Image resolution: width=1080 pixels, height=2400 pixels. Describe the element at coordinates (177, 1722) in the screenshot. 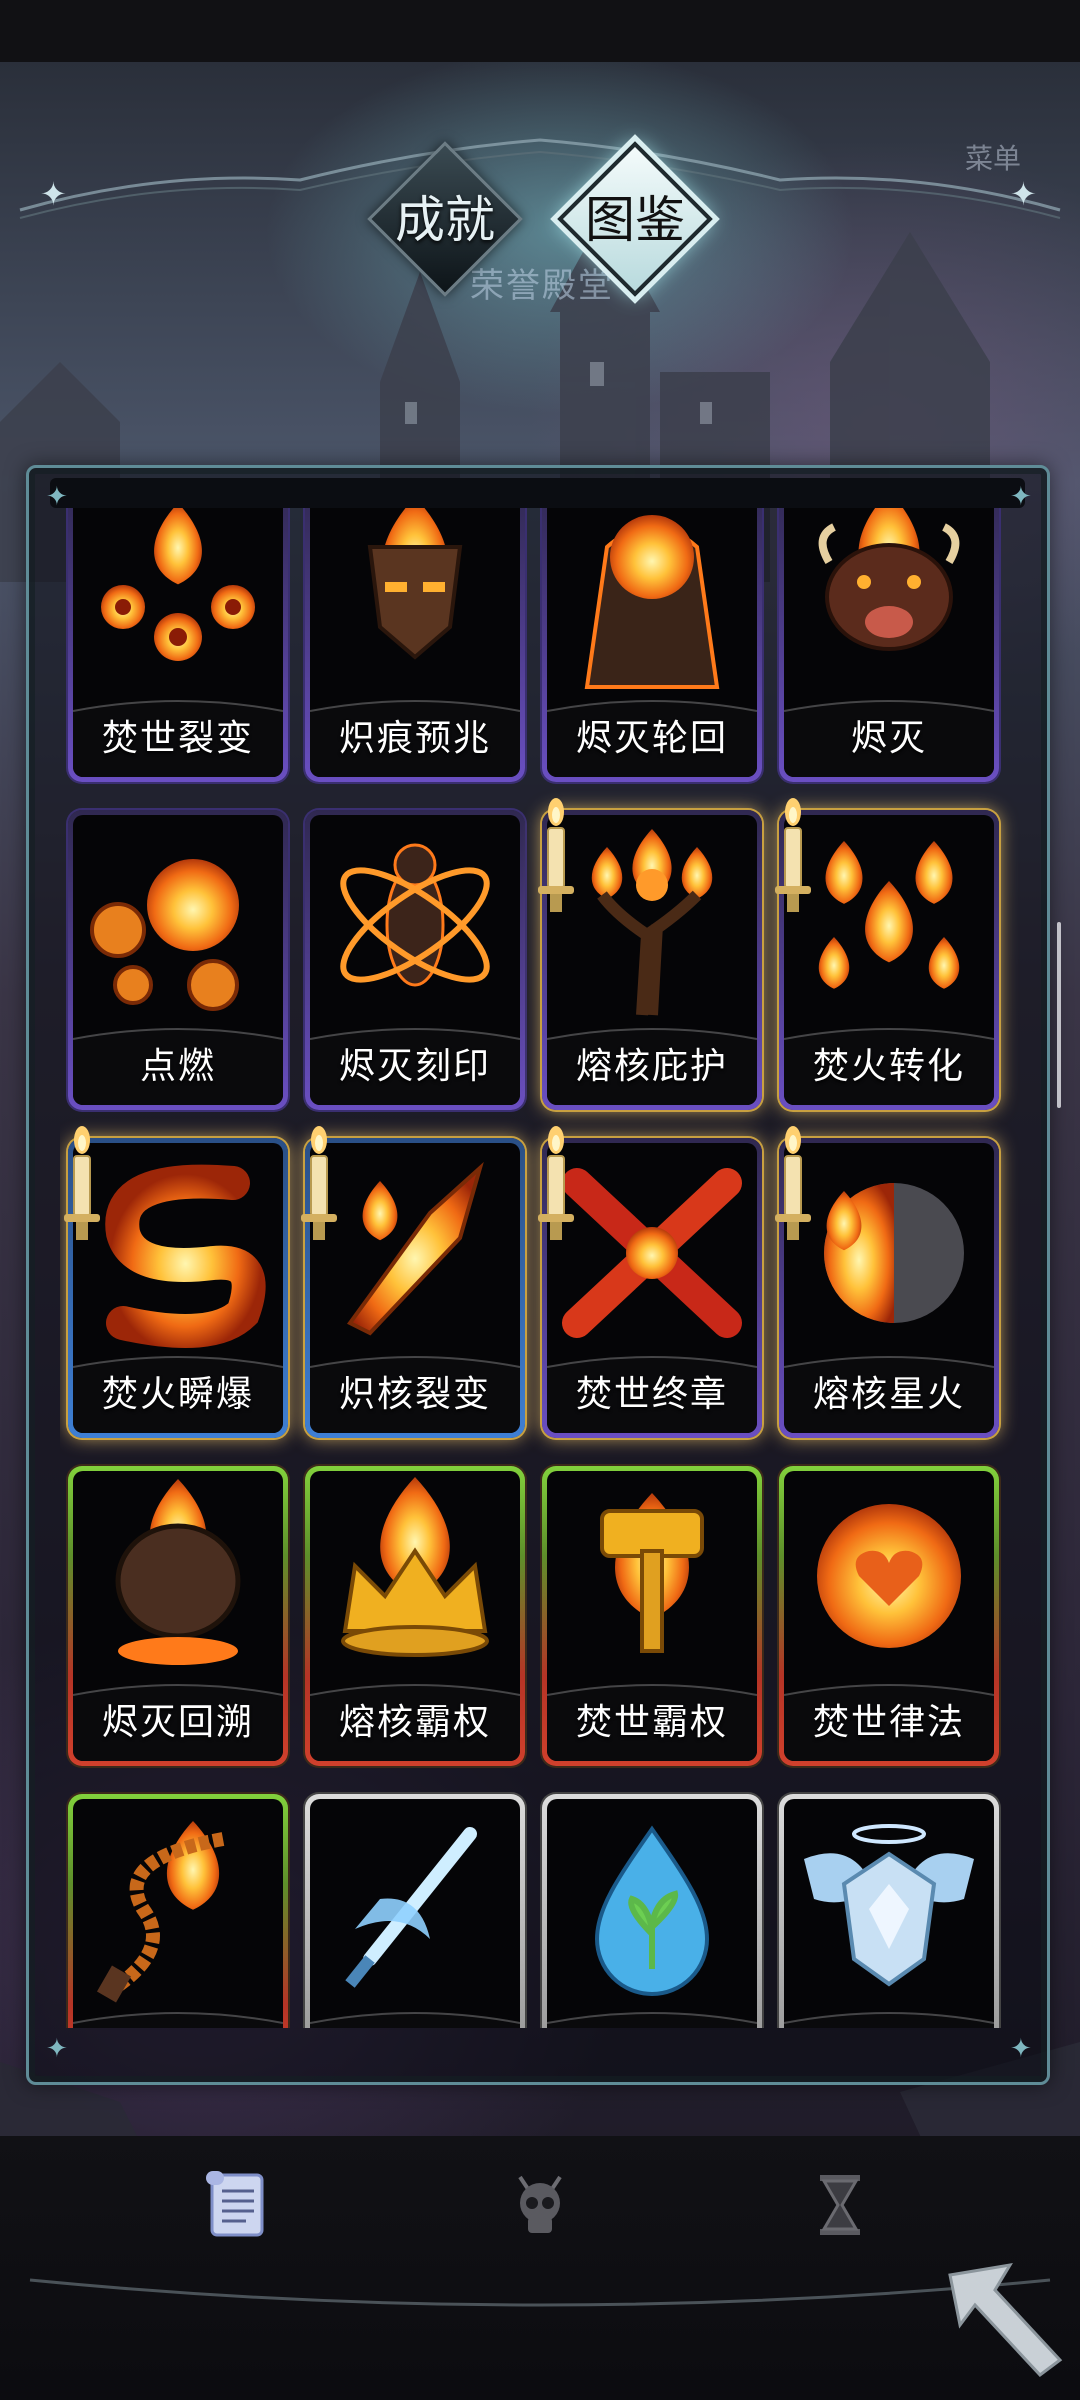

I see `card-name: 烬灭回溯` at that location.